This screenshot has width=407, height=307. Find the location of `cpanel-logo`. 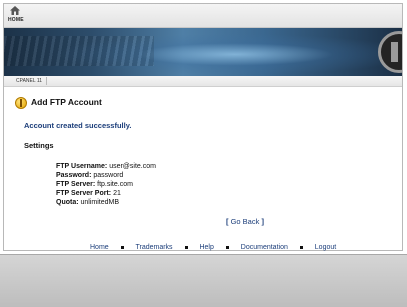

cpanel-logo is located at coordinates (390, 52).